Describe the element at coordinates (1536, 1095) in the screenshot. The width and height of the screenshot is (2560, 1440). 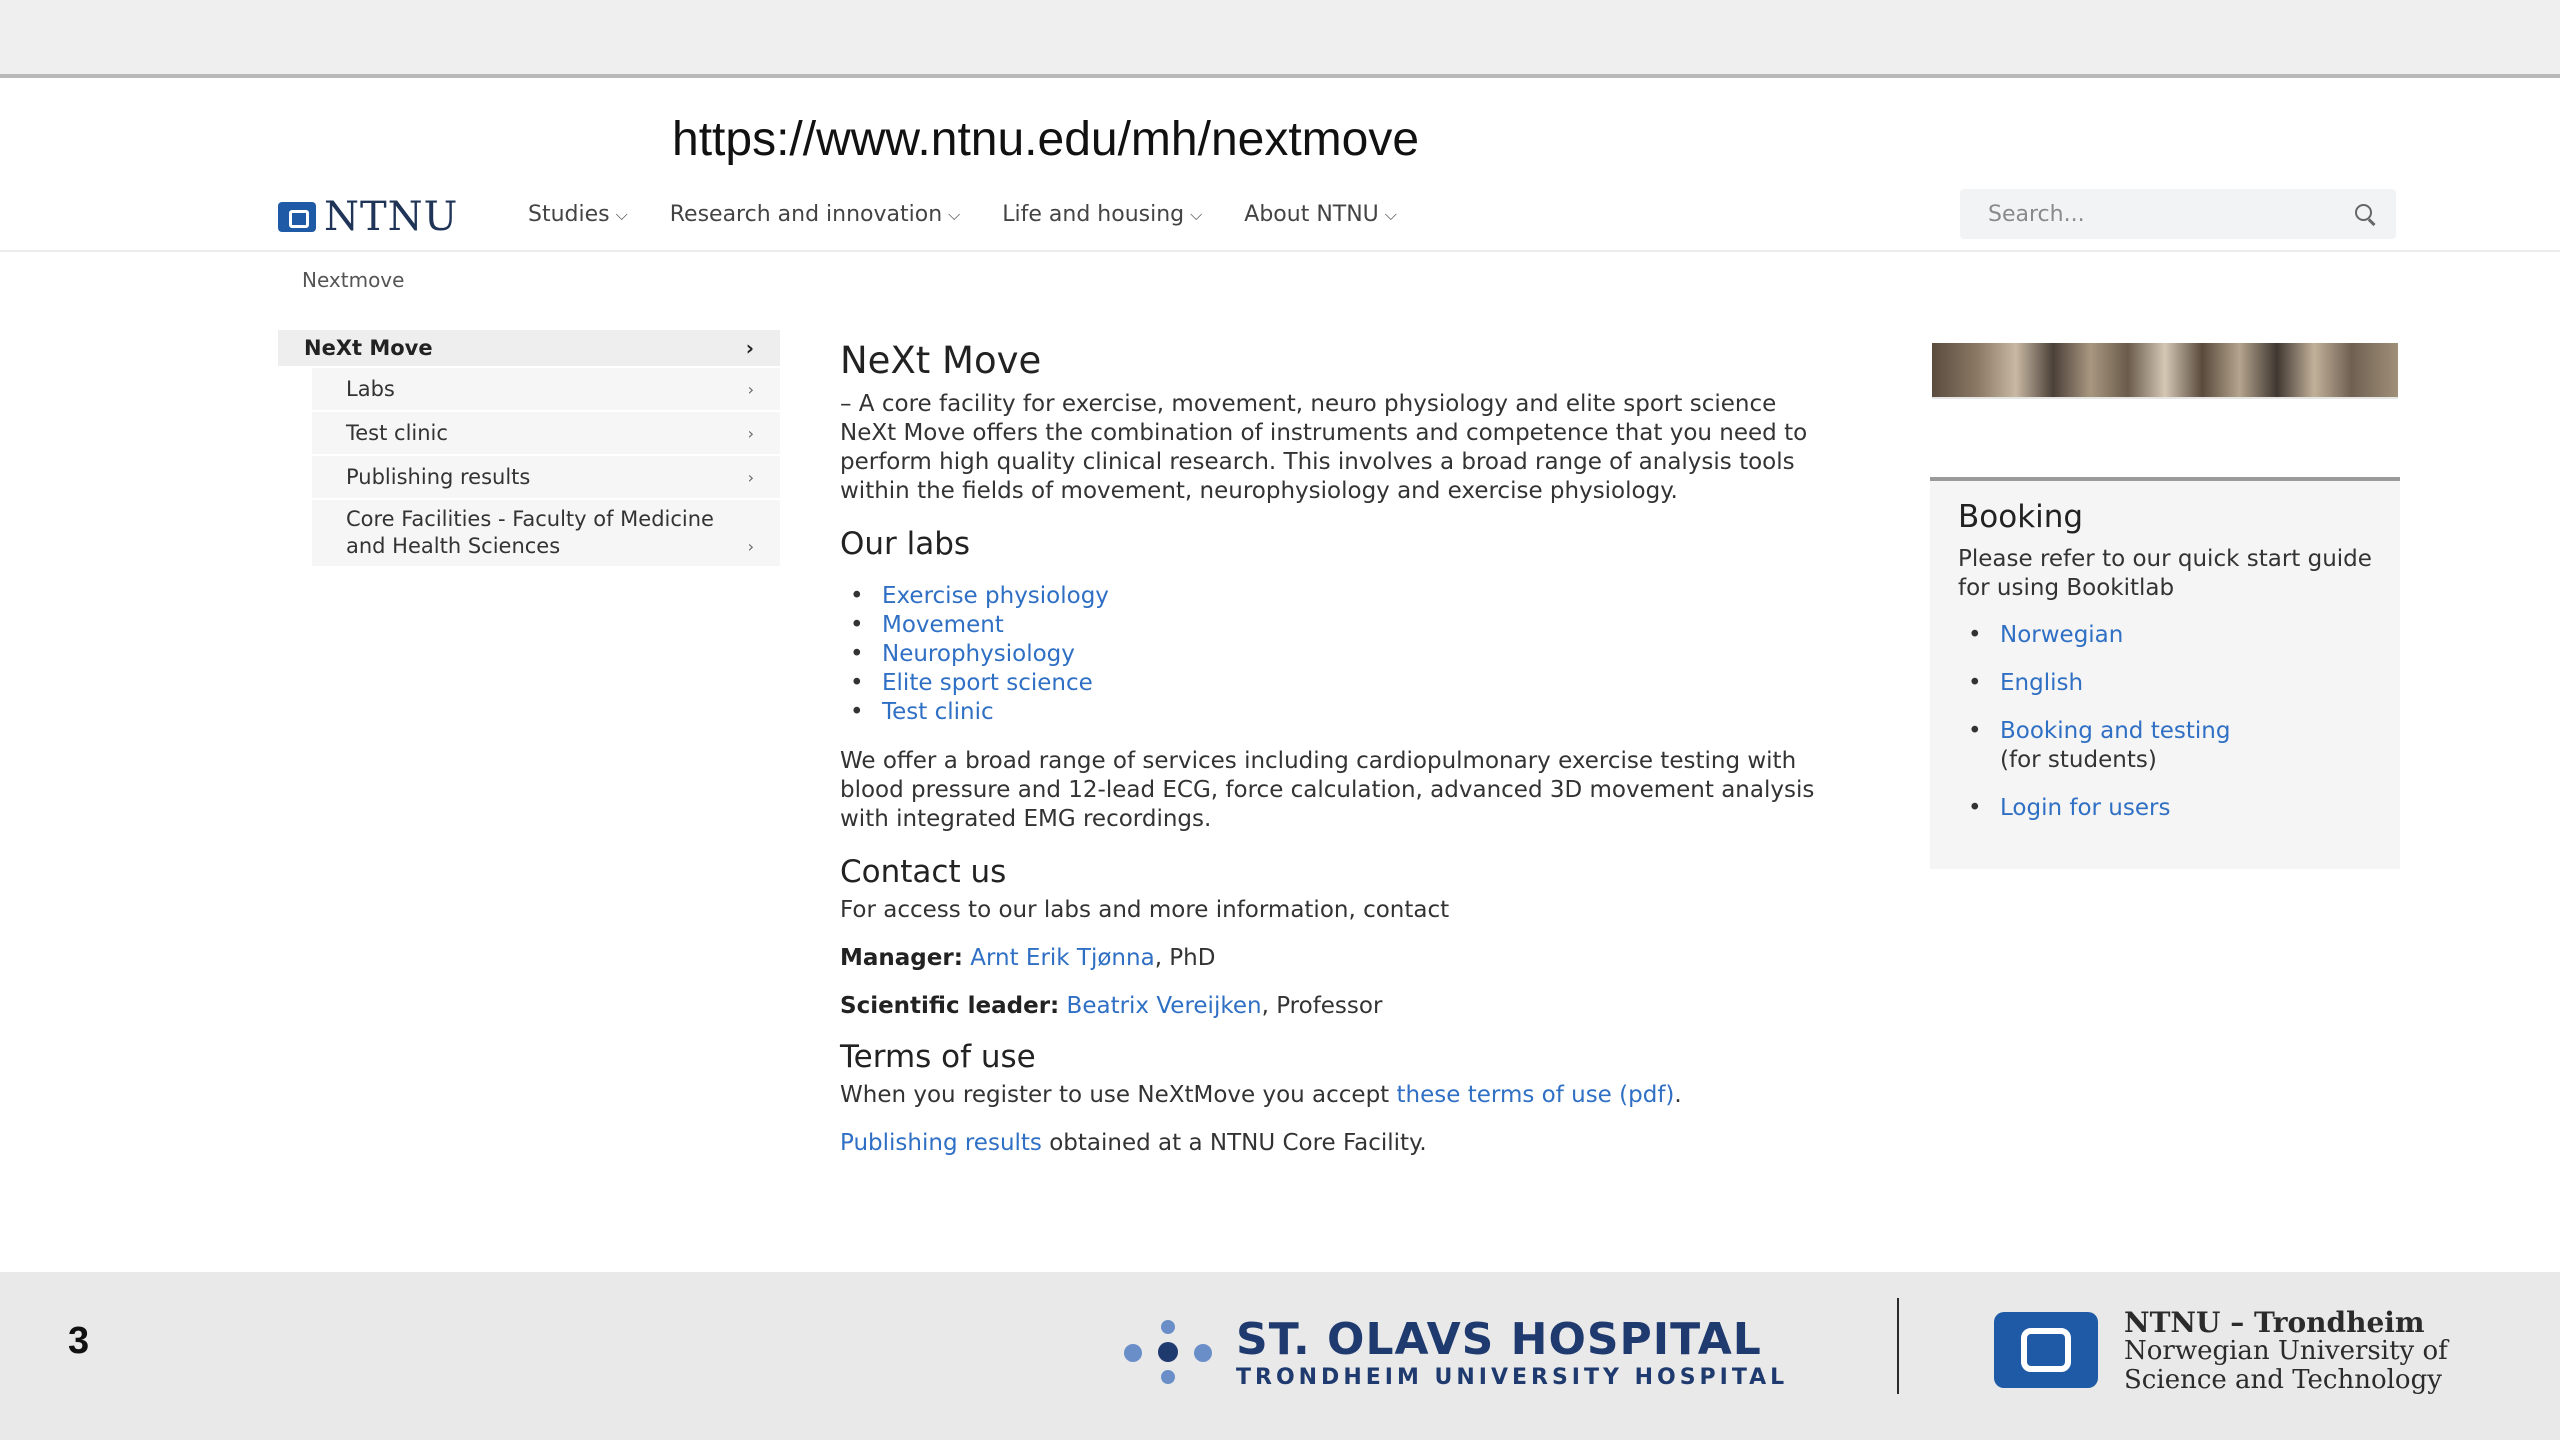
I see `terms-link: these terms of use (pdf)` at that location.